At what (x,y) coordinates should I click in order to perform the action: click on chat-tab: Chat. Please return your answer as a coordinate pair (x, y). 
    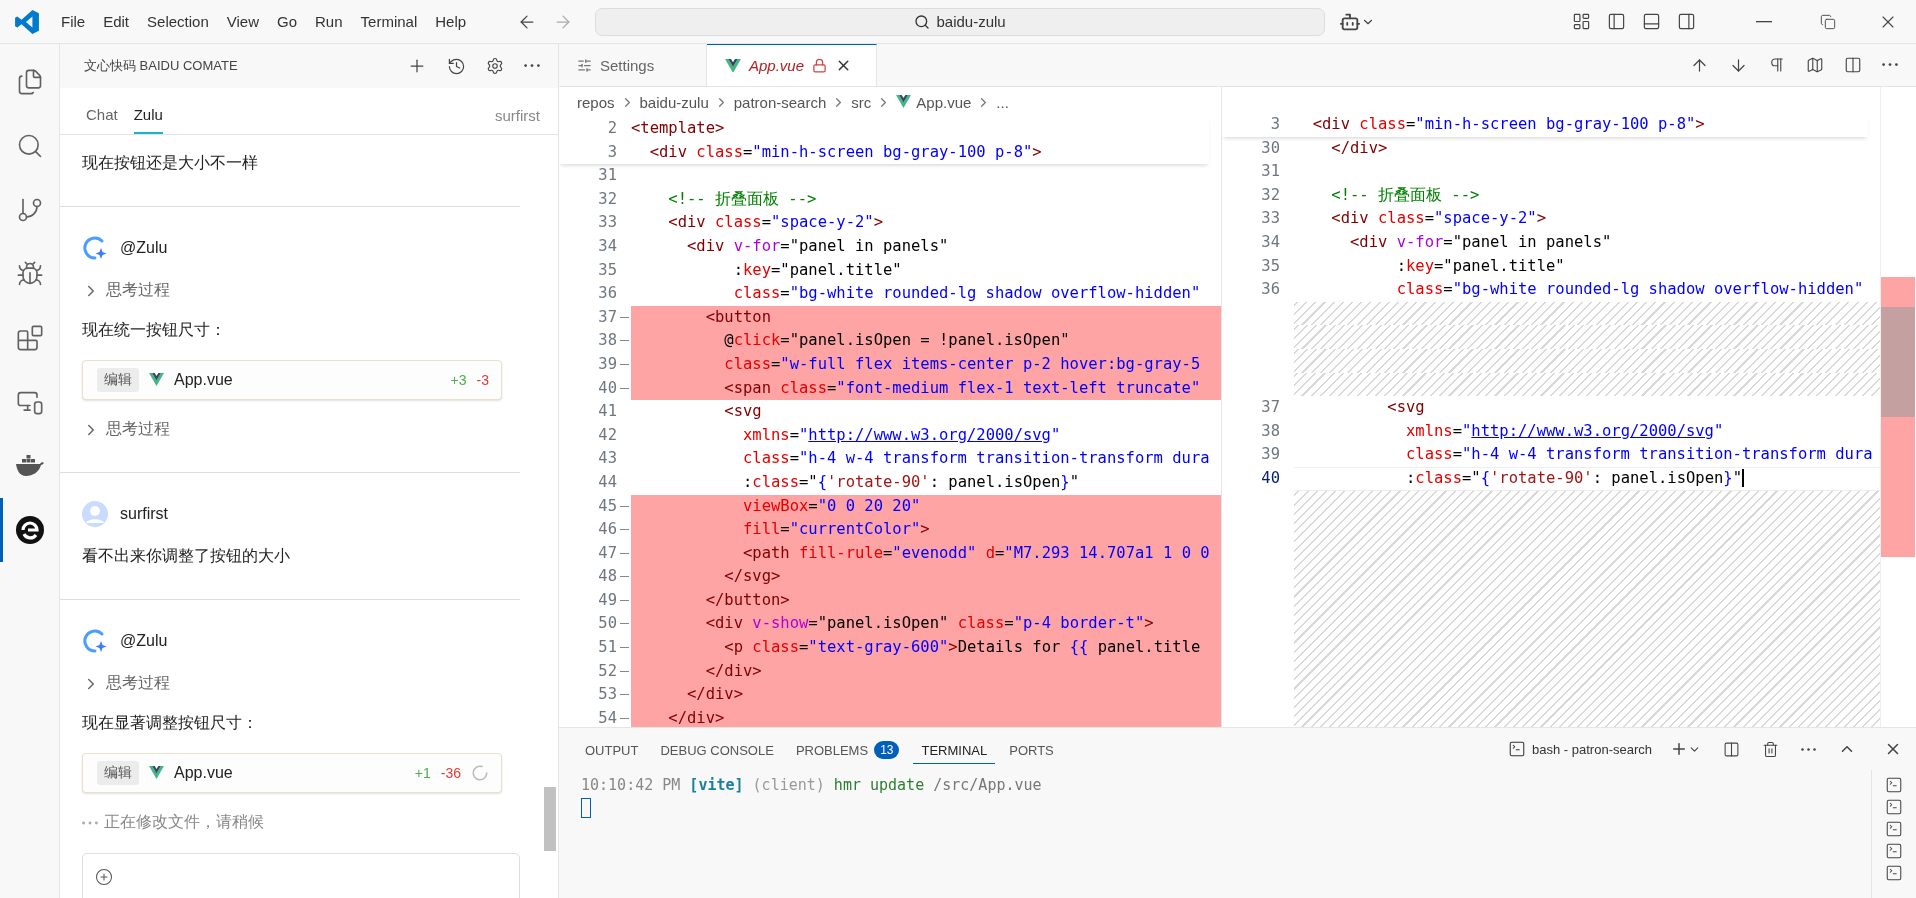
    Looking at the image, I should click on (102, 116).